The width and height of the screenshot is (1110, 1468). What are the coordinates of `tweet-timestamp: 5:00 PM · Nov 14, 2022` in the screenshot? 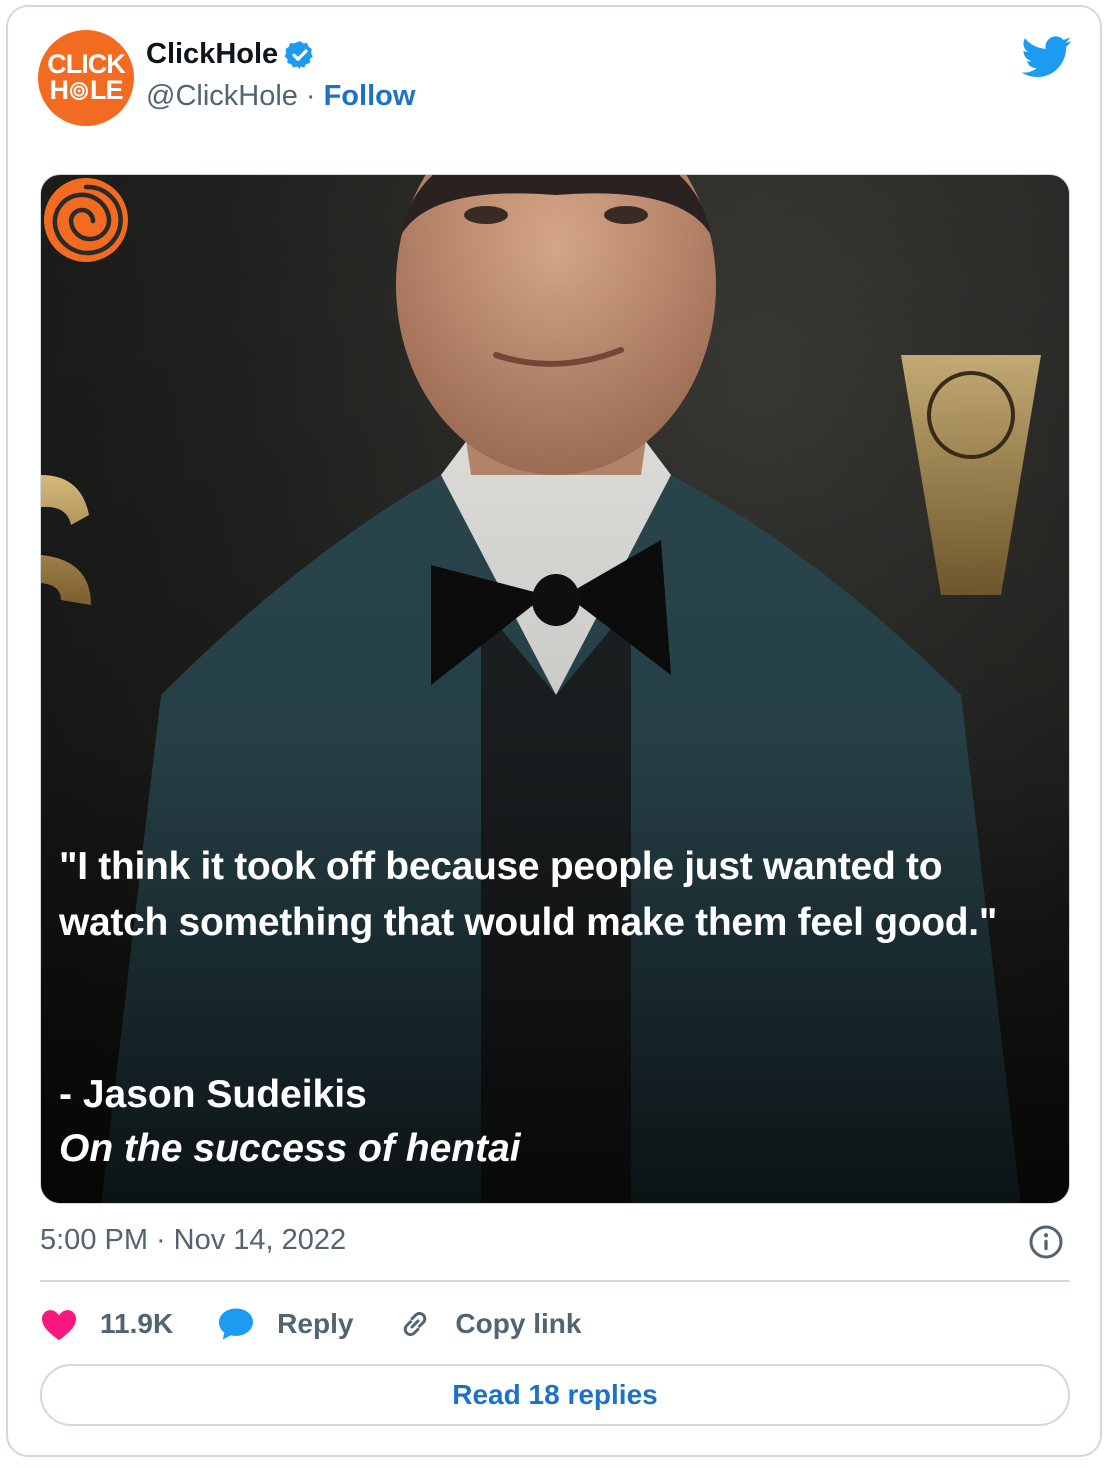 It's located at (193, 1240).